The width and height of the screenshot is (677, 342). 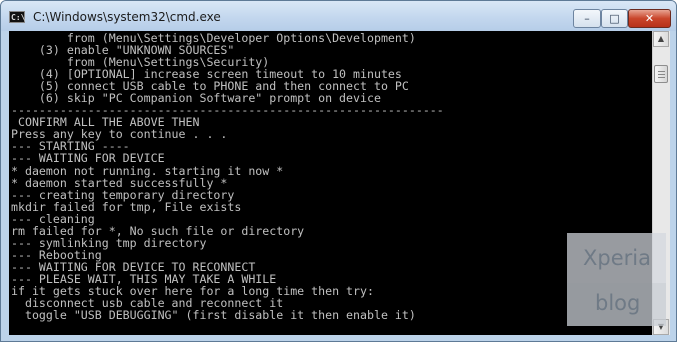 I want to click on console-line: --- creating temporary directory, so click(x=123, y=194).